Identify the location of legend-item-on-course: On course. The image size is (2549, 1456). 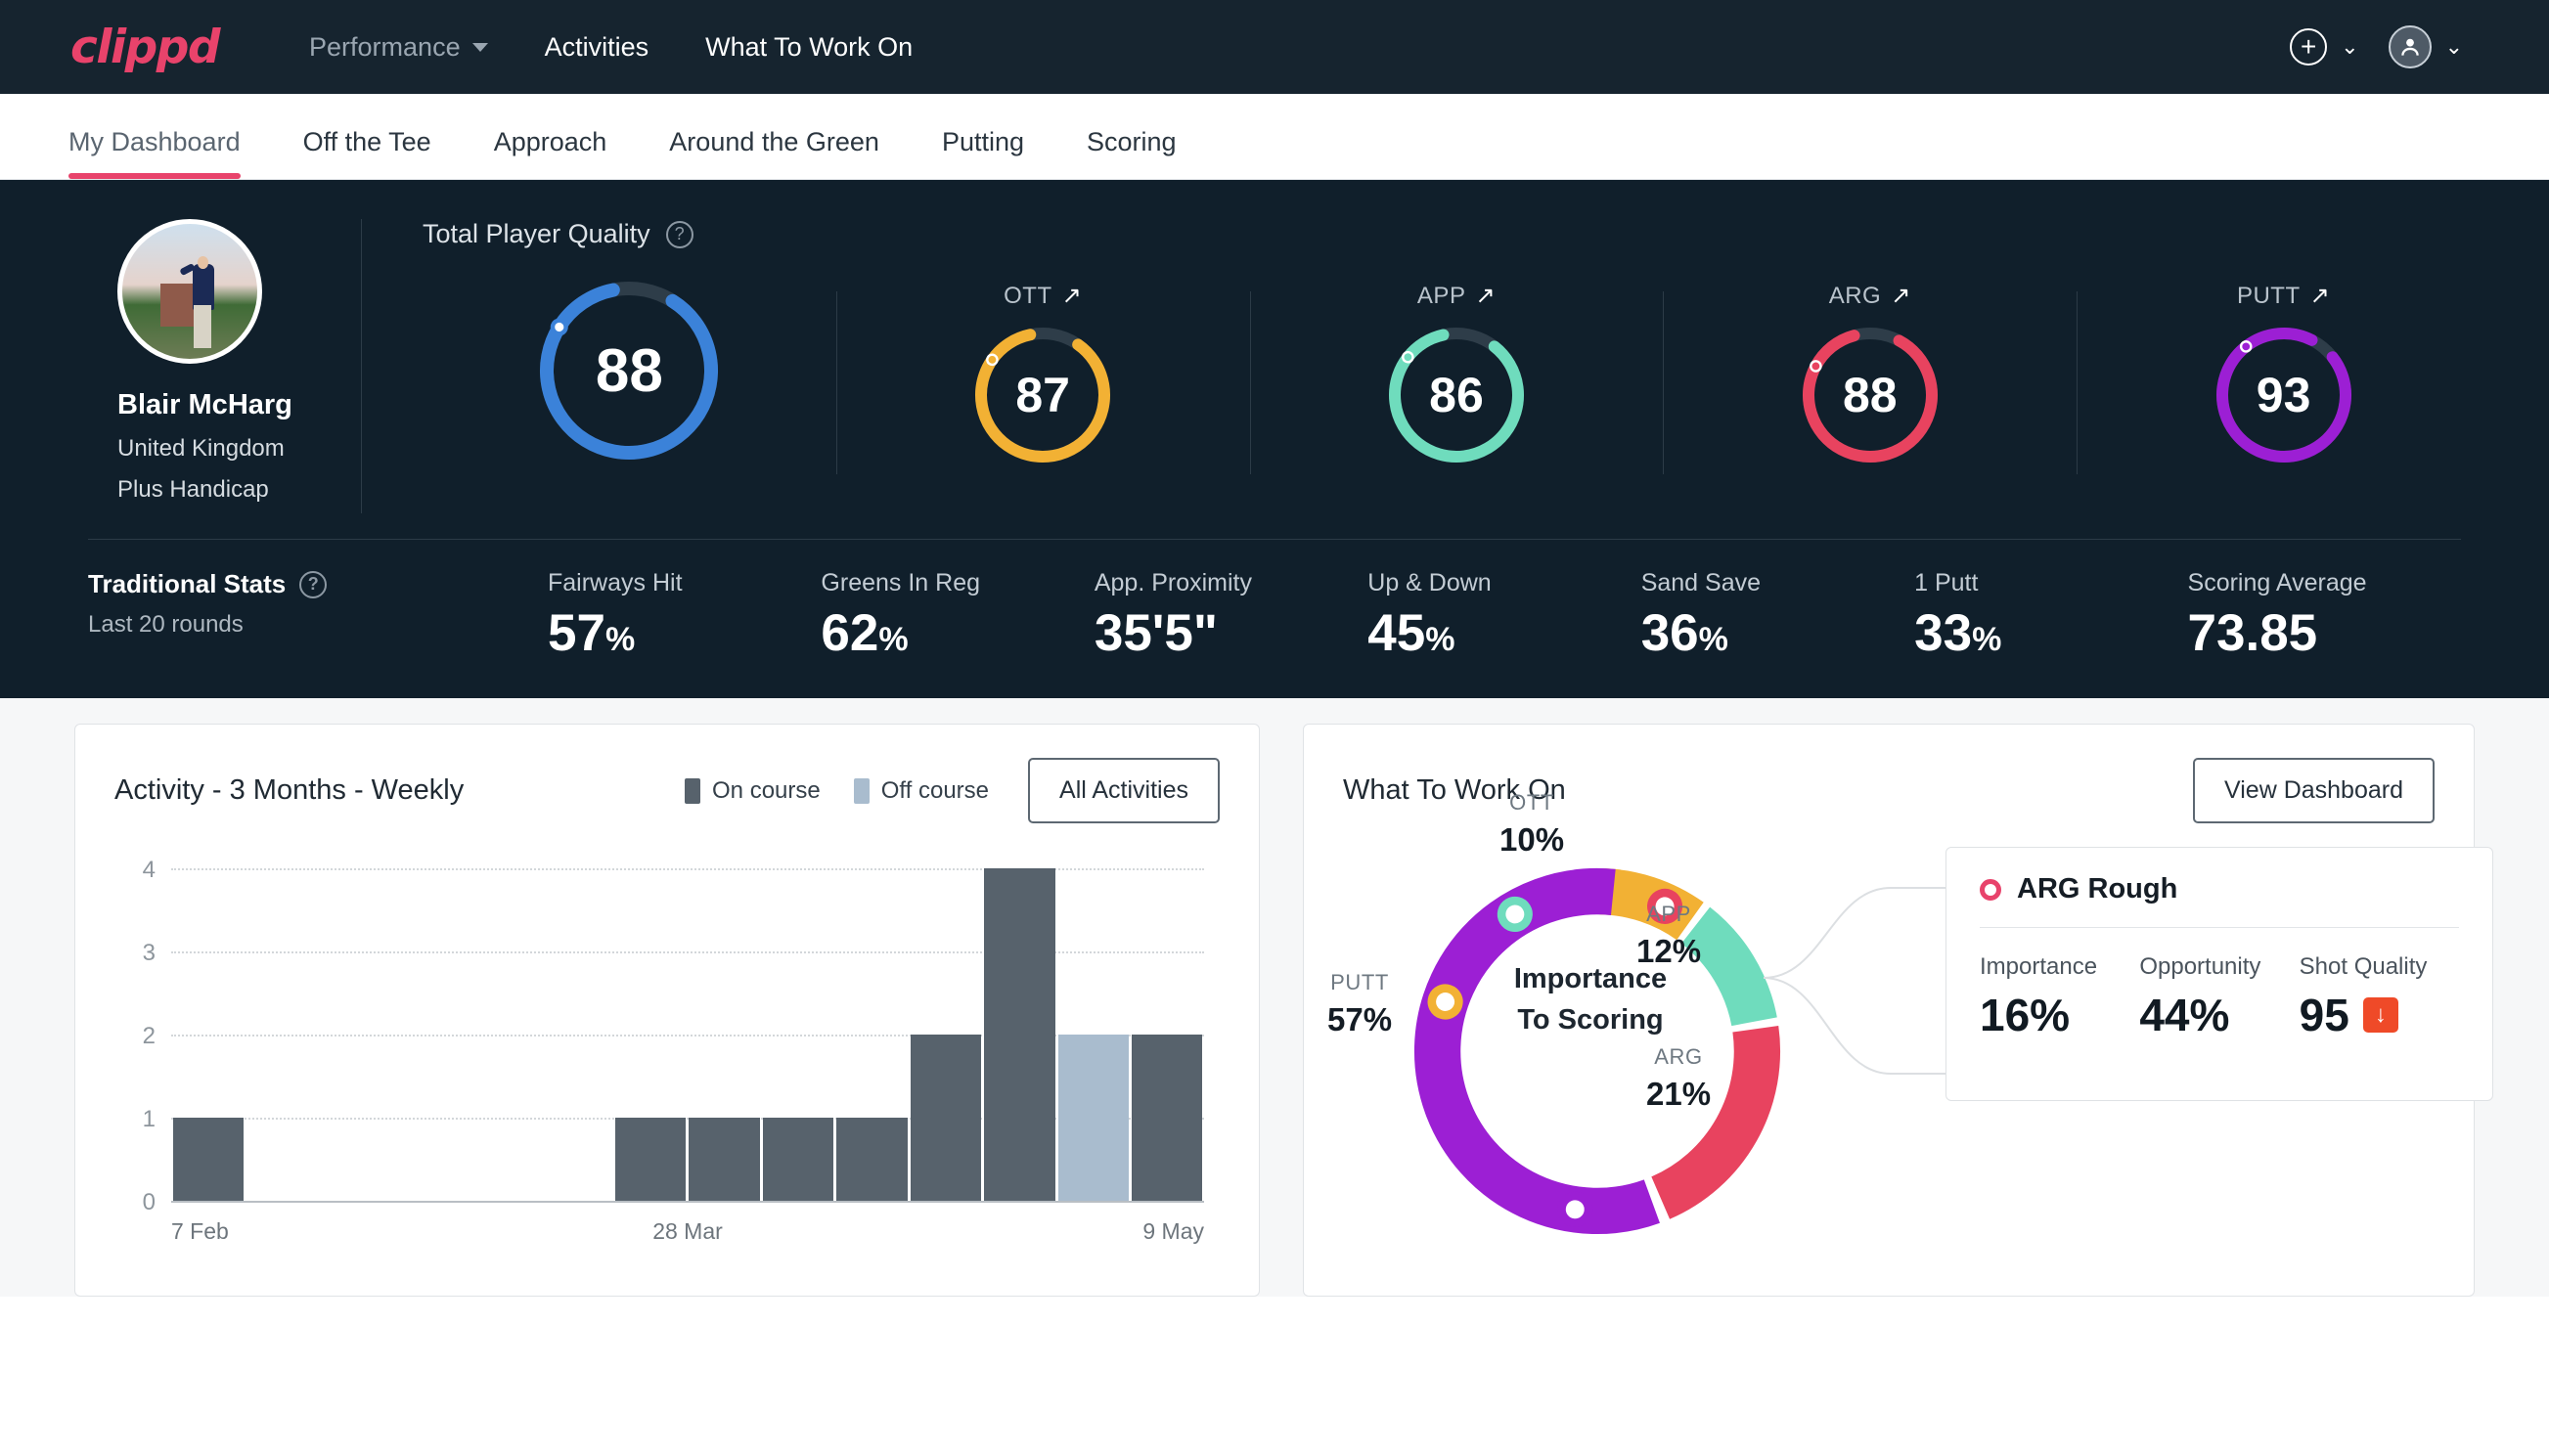
(753, 791).